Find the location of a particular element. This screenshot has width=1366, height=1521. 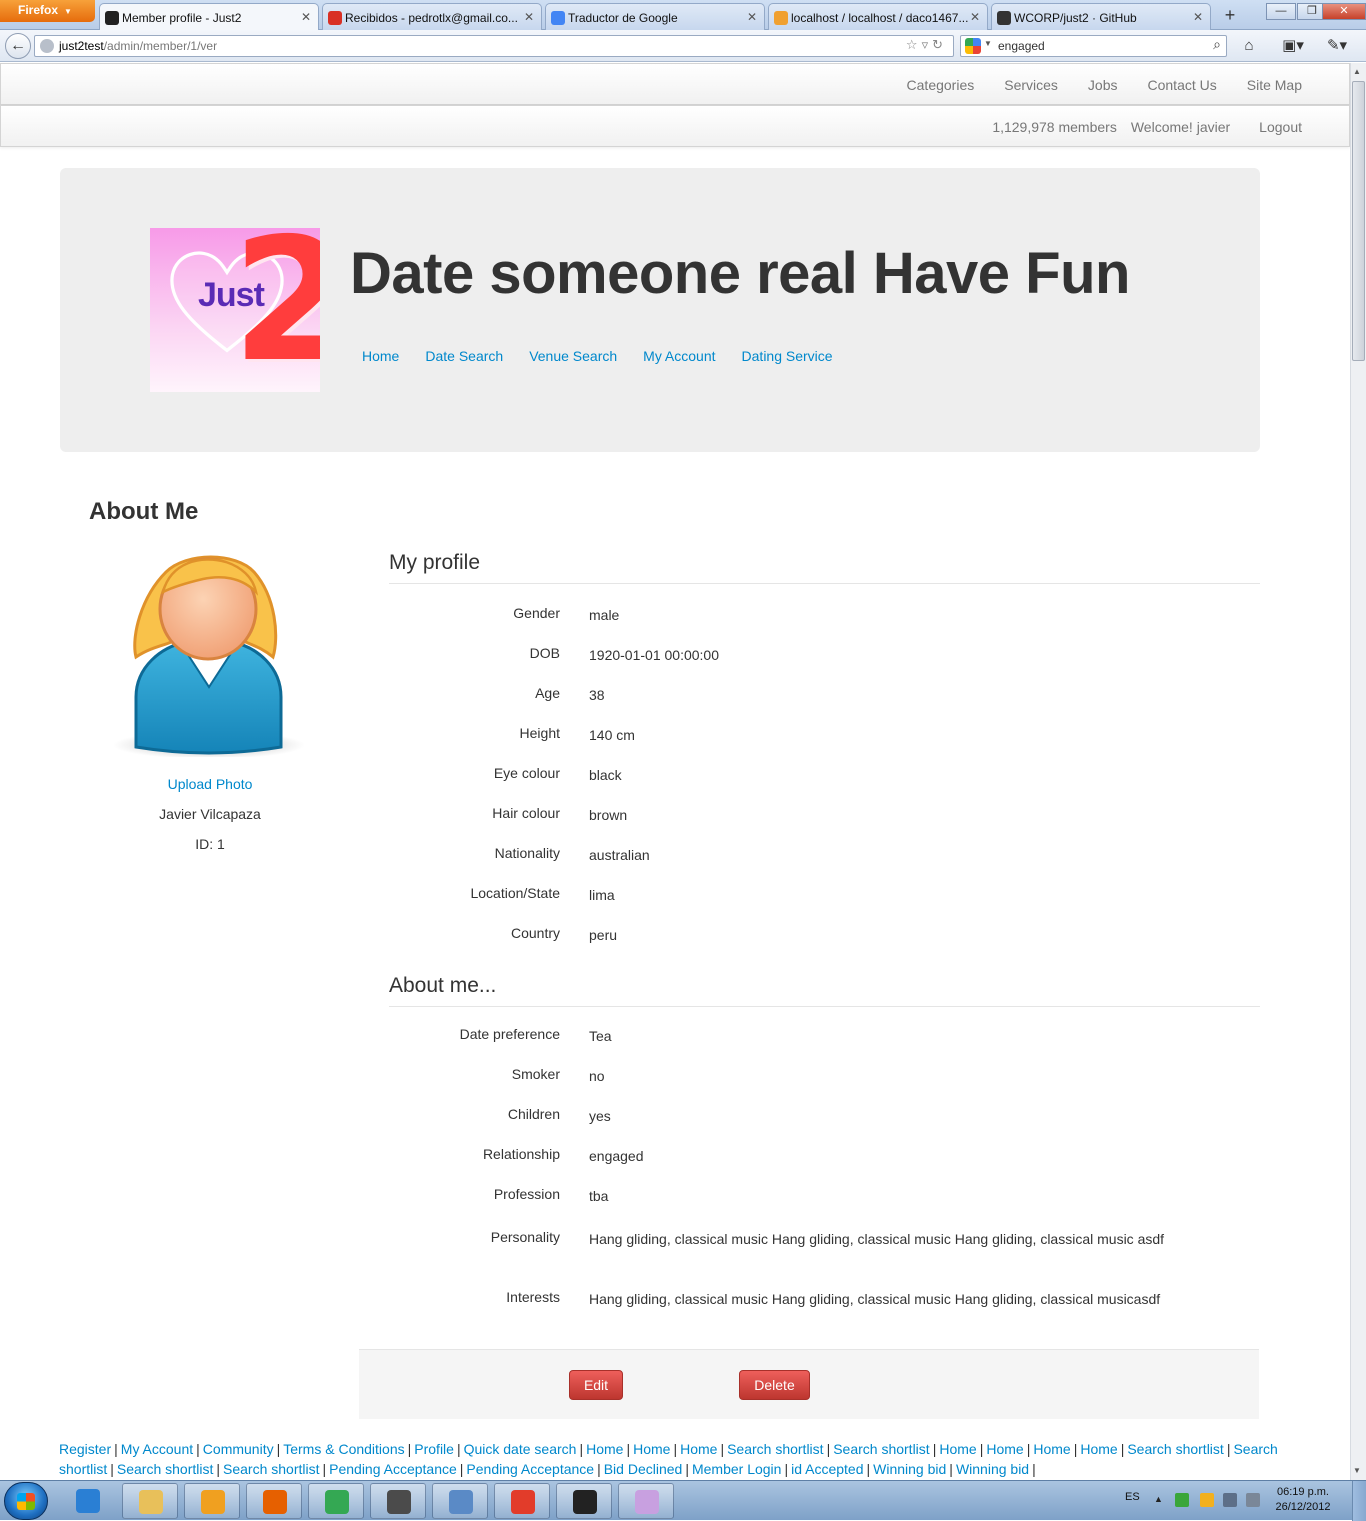

clock: 06:19 p.m. 26/12/2012 is located at coordinates (1303, 1500).